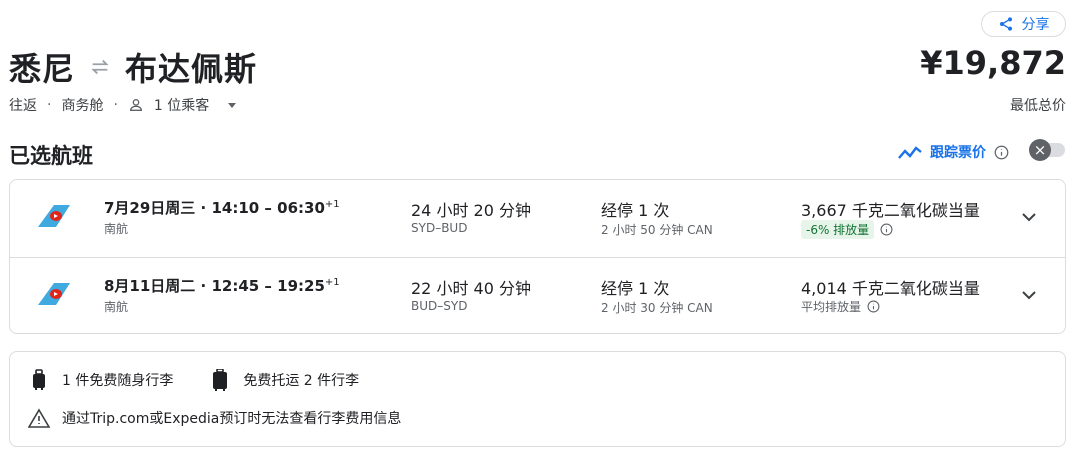 The image size is (1080, 454). What do you see at coordinates (23, 106) in the screenshot?
I see `trip-type: 往返` at bounding box center [23, 106].